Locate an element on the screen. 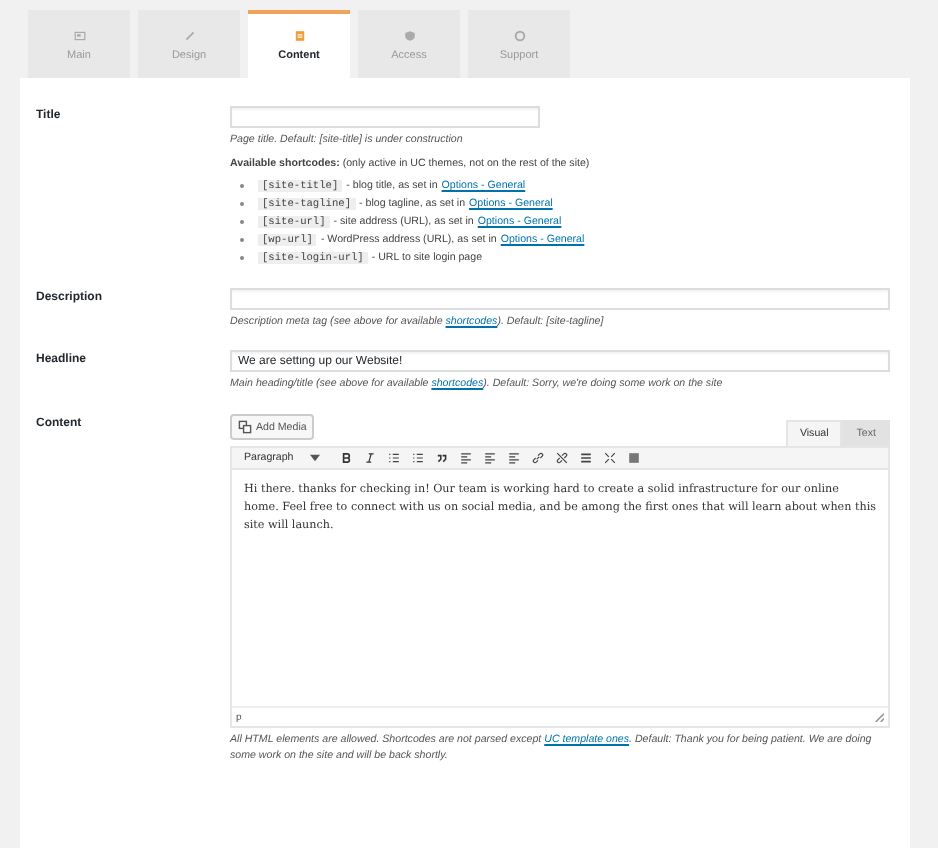 This screenshot has width=938, height=848. unlink-icon is located at coordinates (561, 458).